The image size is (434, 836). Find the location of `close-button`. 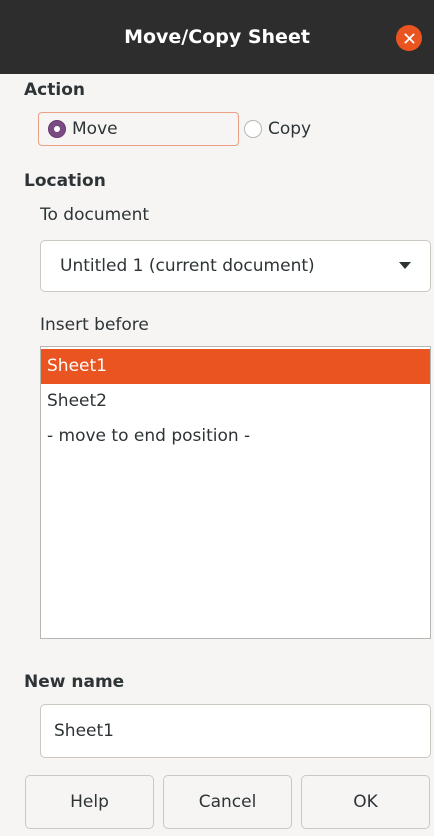

close-button is located at coordinates (409, 38).